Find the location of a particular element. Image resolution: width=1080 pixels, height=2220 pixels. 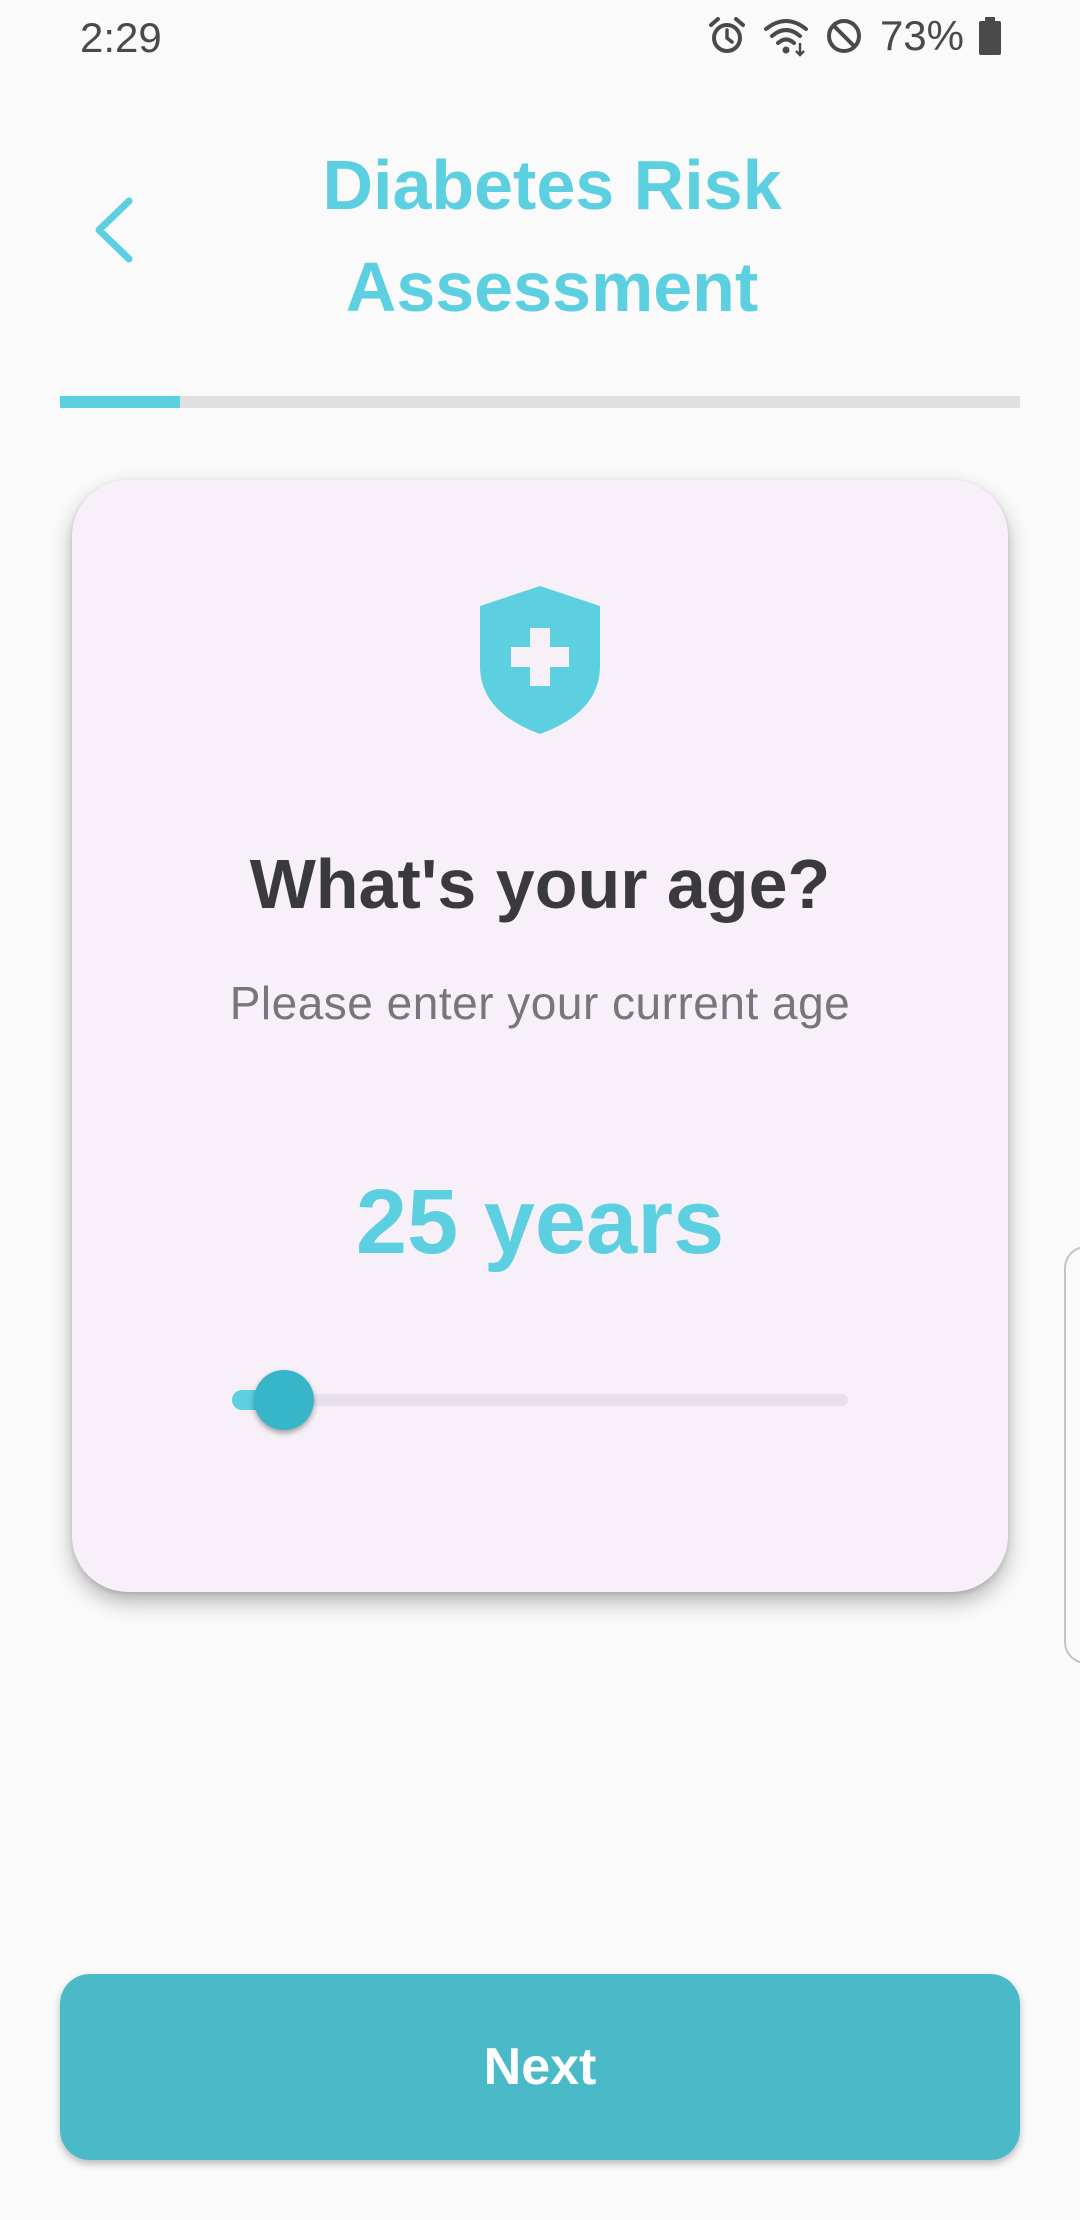

battery-percentage: 73% is located at coordinates (921, 35).